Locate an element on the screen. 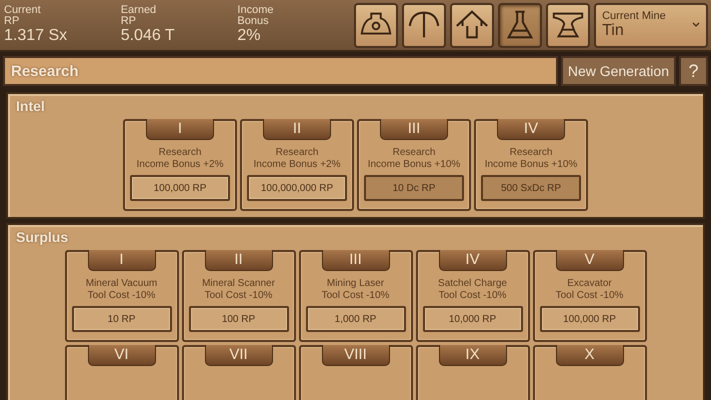 The image size is (711, 400). section-title: Surplus is located at coordinates (43, 237).